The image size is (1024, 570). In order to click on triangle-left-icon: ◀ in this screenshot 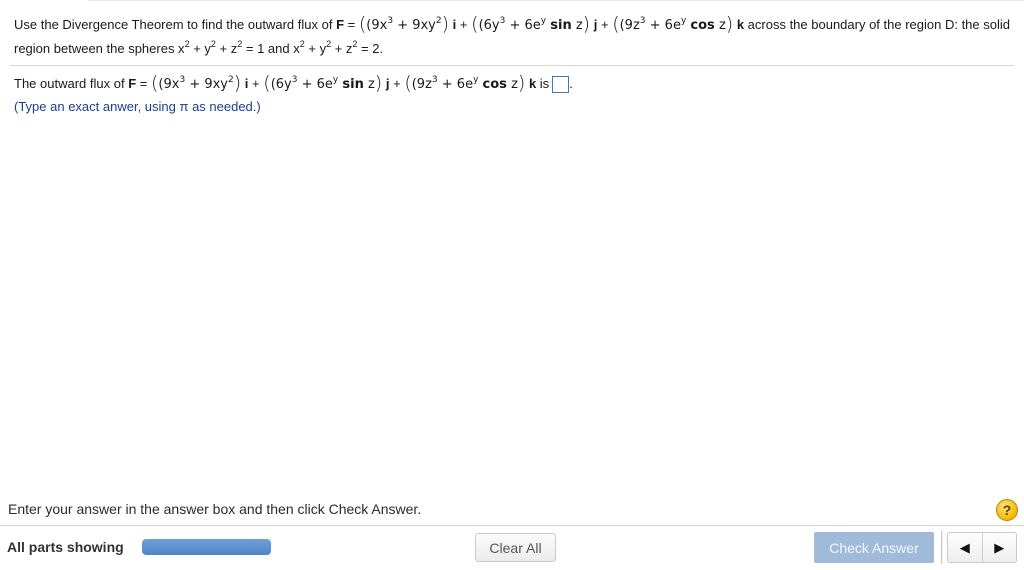, I will do `click(964, 547)`.